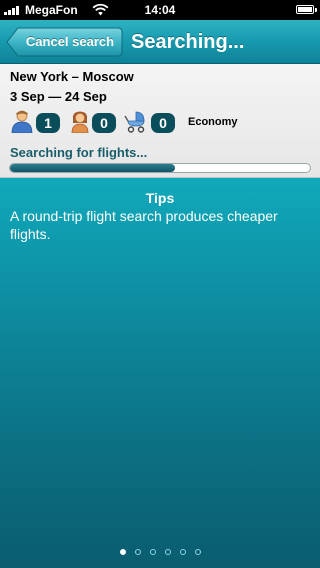 This screenshot has width=320, height=568. What do you see at coordinates (305, 9) in the screenshot?
I see `battery-icon` at bounding box center [305, 9].